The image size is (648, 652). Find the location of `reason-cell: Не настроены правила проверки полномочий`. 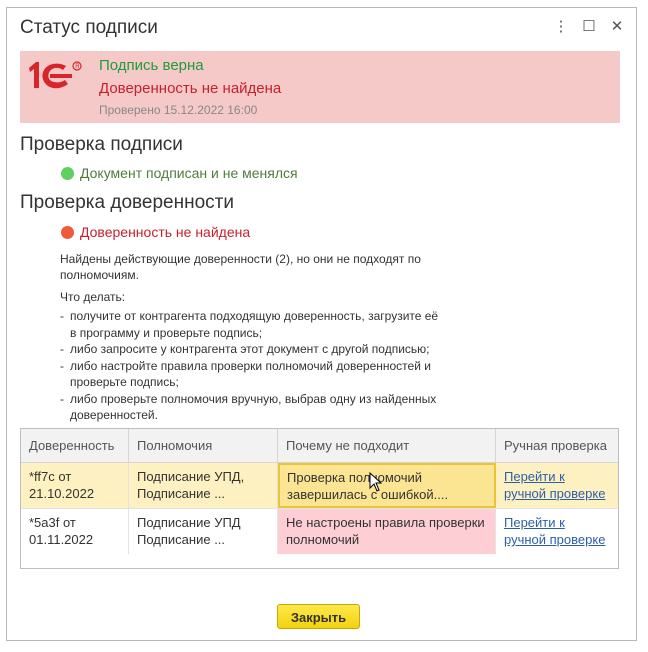

reason-cell: Не настроены правила проверки полномочий is located at coordinates (387, 531).